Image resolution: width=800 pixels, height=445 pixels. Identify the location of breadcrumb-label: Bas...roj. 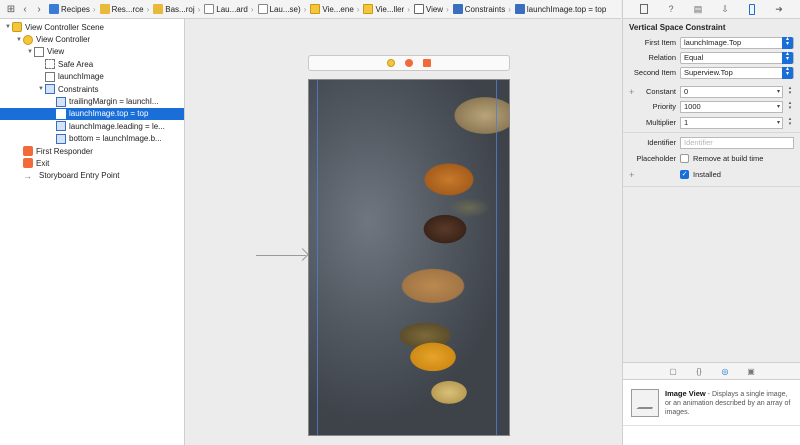
(180, 9).